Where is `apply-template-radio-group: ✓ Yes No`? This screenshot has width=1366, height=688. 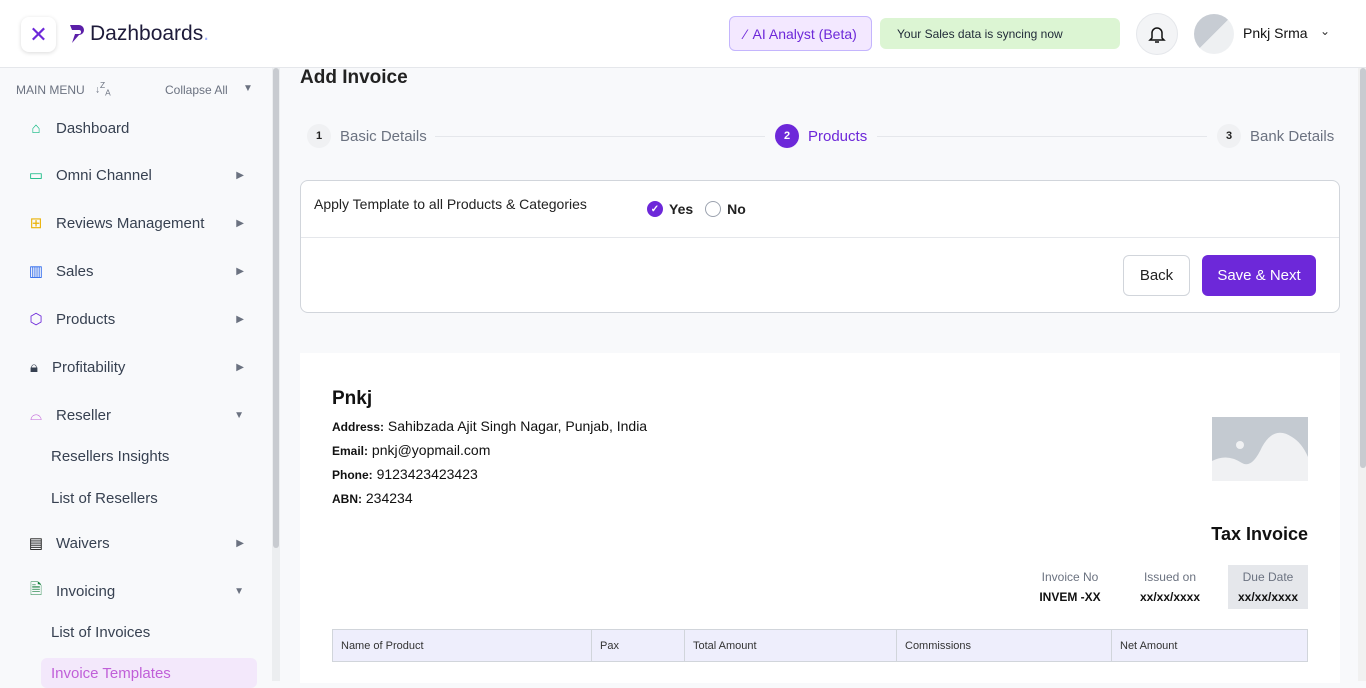 apply-template-radio-group: ✓ Yes No is located at coordinates (696, 209).